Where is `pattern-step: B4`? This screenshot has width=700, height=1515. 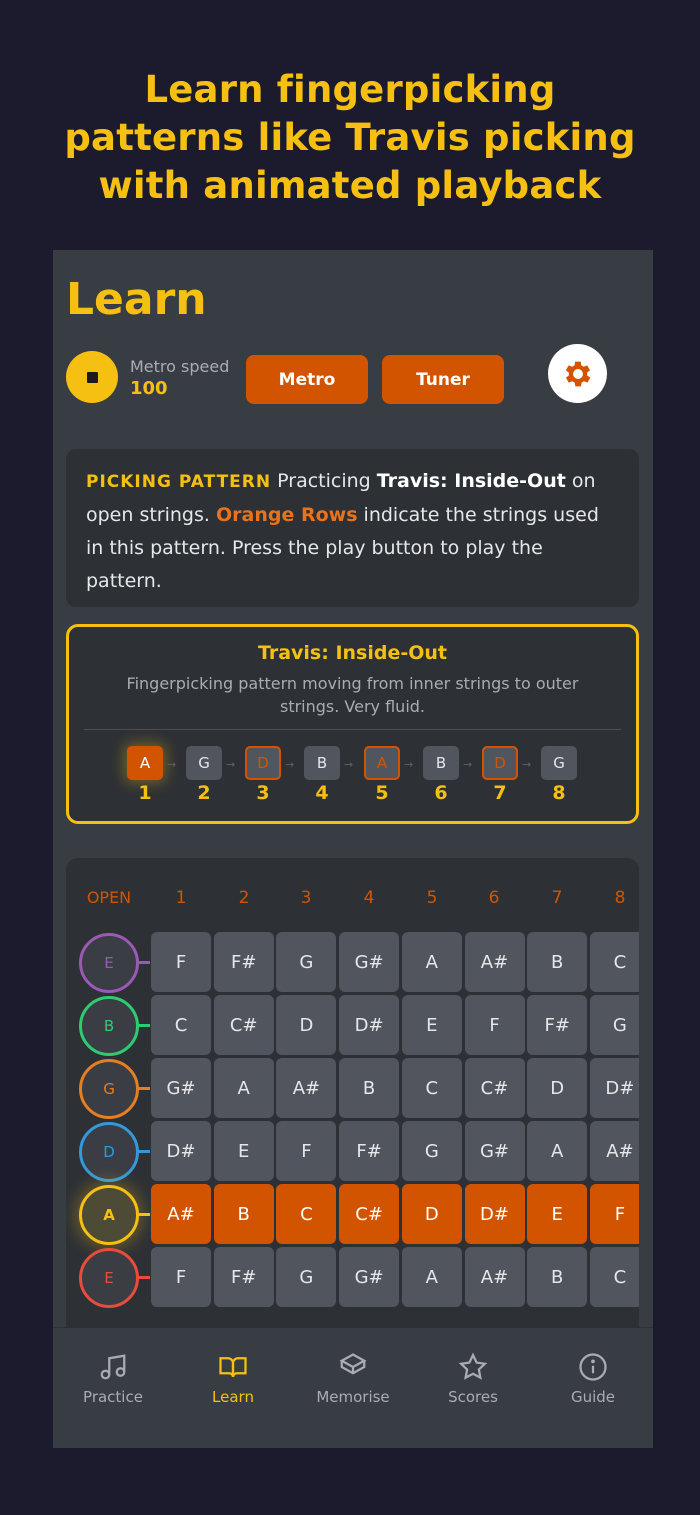 pattern-step: B4 is located at coordinates (322, 775).